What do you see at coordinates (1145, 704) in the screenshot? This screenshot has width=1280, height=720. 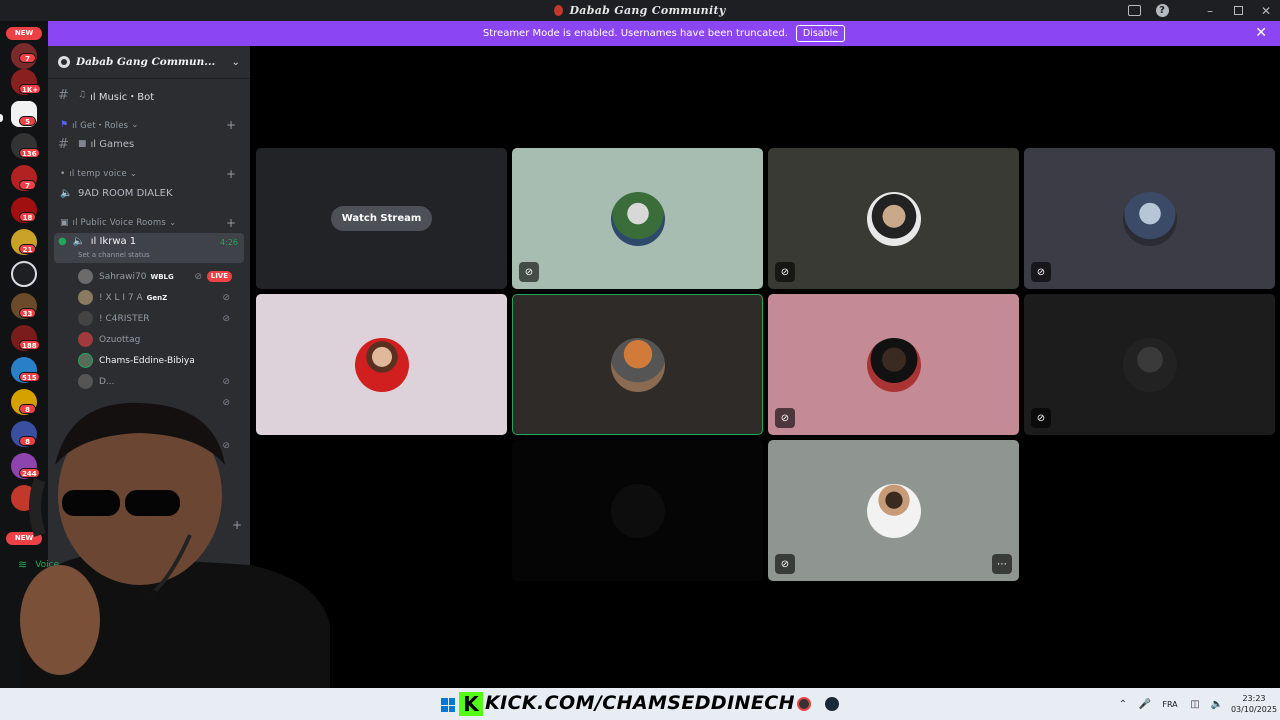 I see `microphone-icon: 🎤` at bounding box center [1145, 704].